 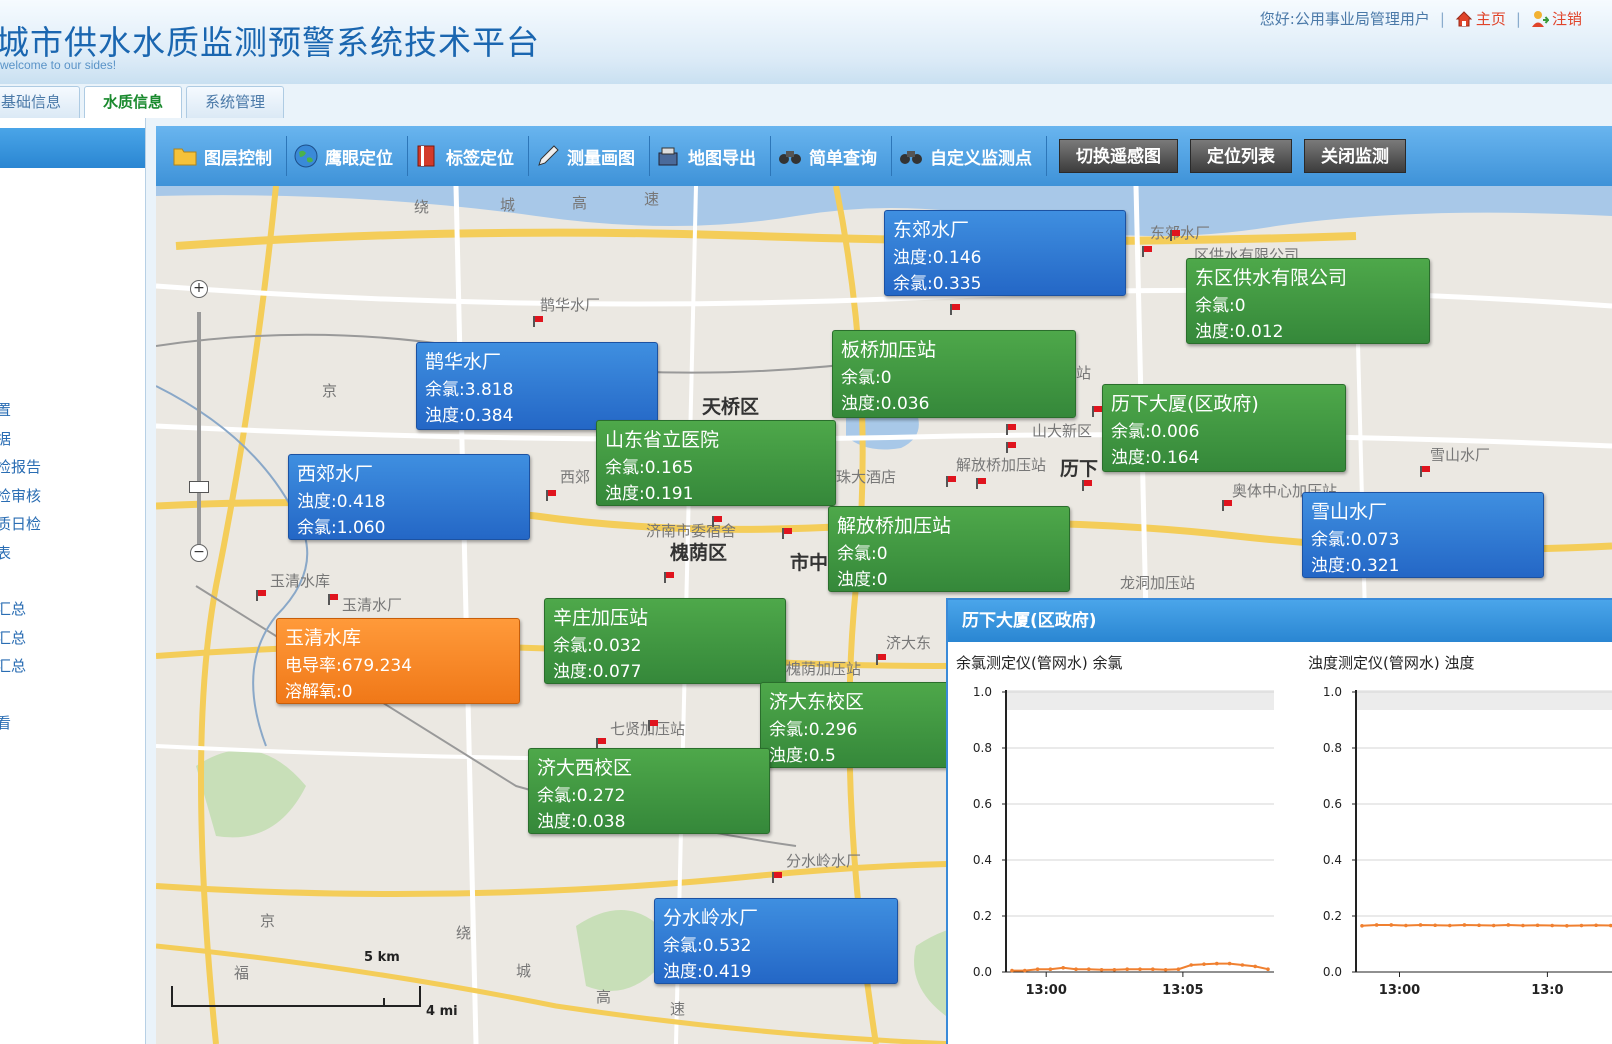 What do you see at coordinates (226, 156) in the screenshot?
I see `layer-control-button: 图层控制` at bounding box center [226, 156].